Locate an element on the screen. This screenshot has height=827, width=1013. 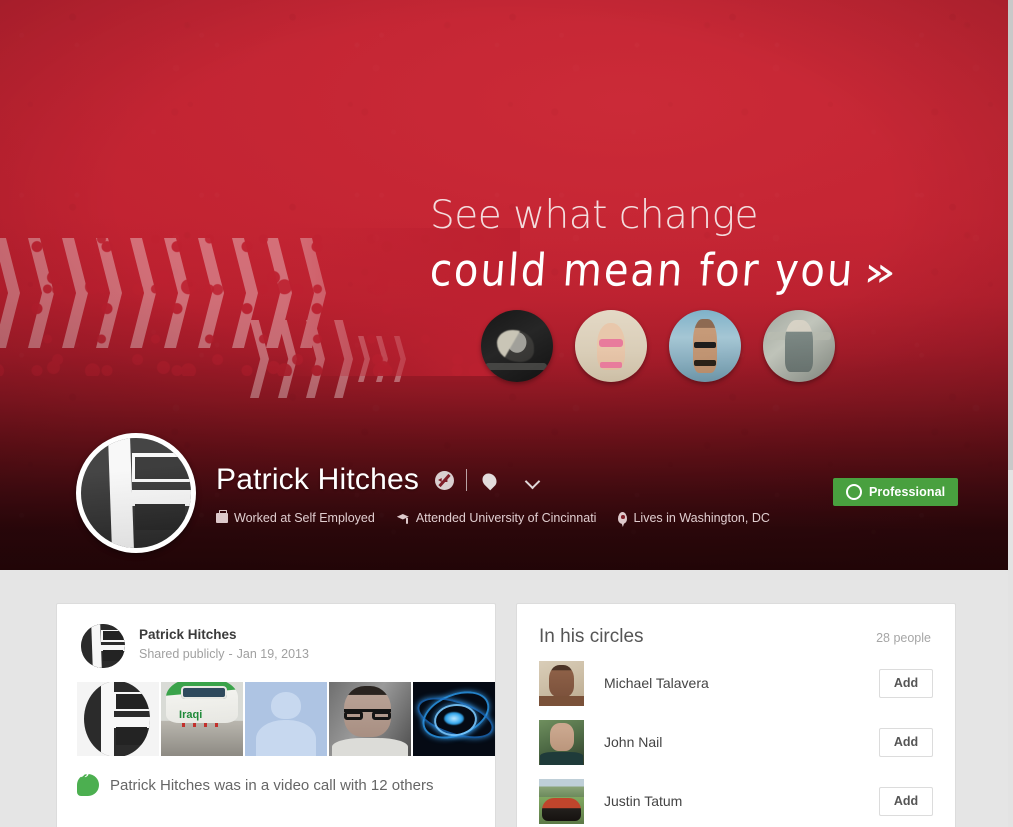
thumb-man-glasses is located at coordinates (370, 719).